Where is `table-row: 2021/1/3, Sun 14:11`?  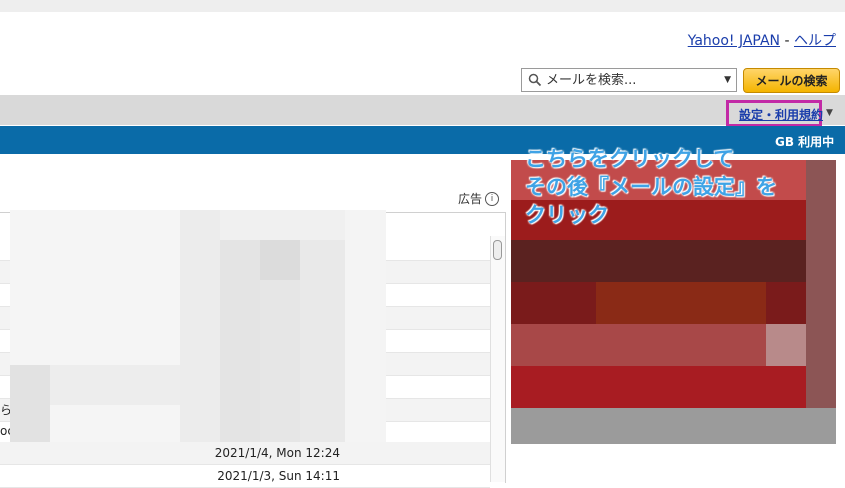 table-row: 2021/1/3, Sun 14:11 is located at coordinates (245, 476).